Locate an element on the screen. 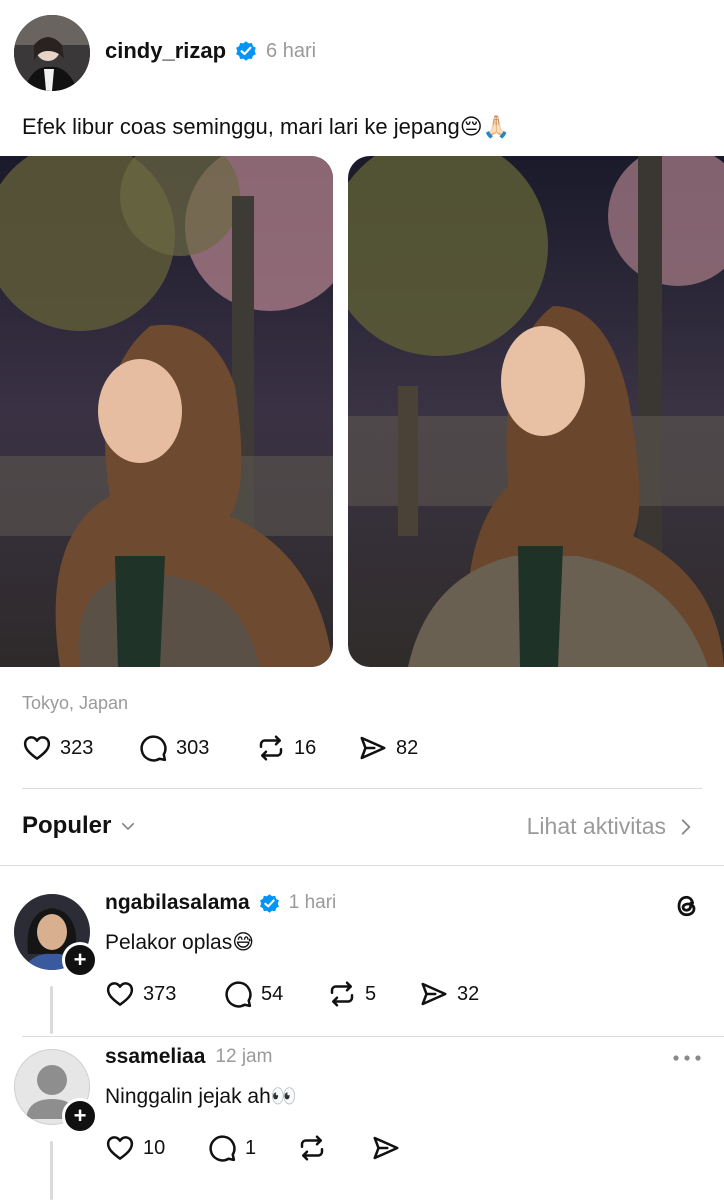 This screenshot has width=724, height=1200. view-activity-label: Lihat aktivitas is located at coordinates (596, 826).